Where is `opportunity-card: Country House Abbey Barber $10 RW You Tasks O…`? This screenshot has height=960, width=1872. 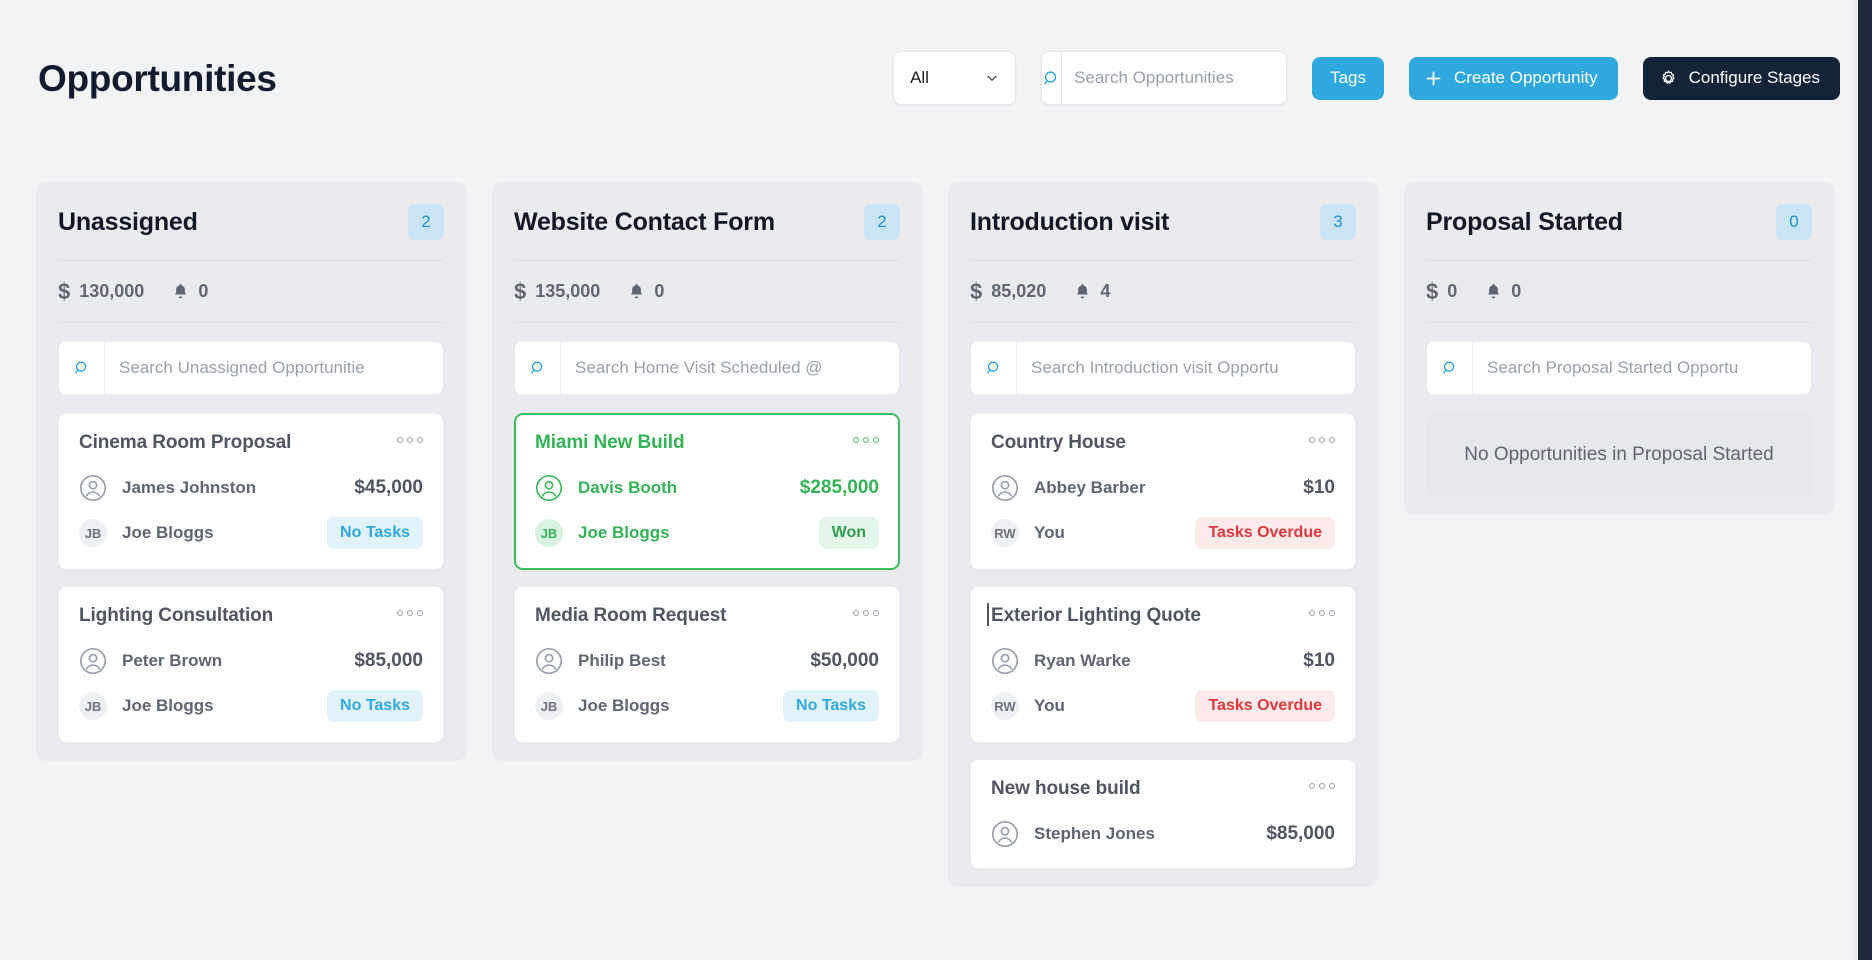
opportunity-card: Country House Abbey Barber $10 RW You Tasks O… is located at coordinates (1163, 491).